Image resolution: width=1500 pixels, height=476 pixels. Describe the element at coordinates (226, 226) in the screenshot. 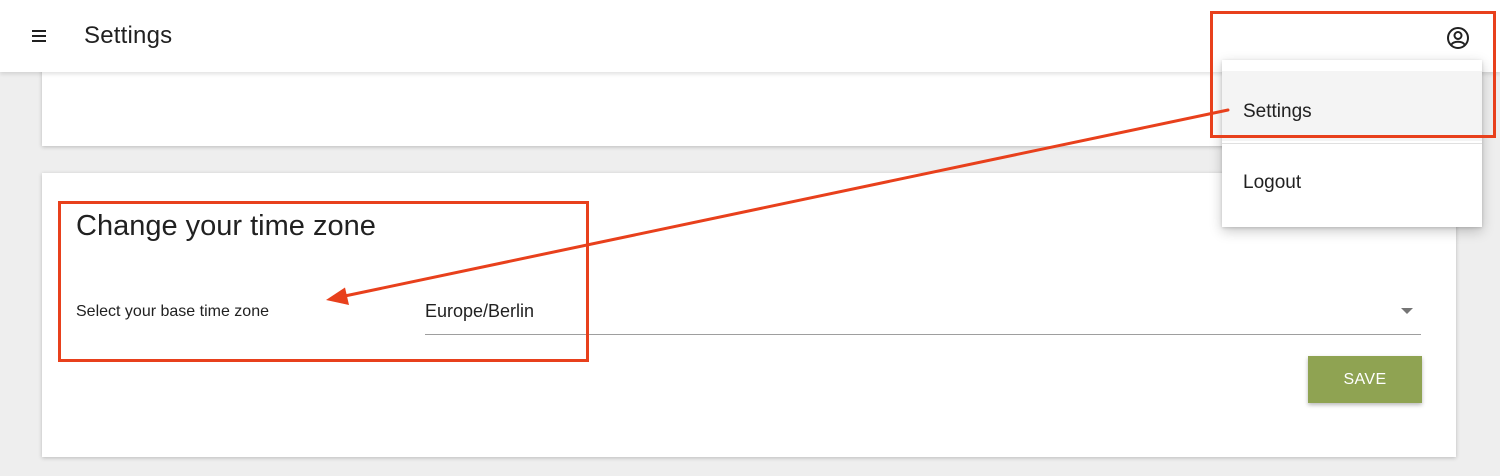

I see `timezone-card-title: Change your time zone` at that location.